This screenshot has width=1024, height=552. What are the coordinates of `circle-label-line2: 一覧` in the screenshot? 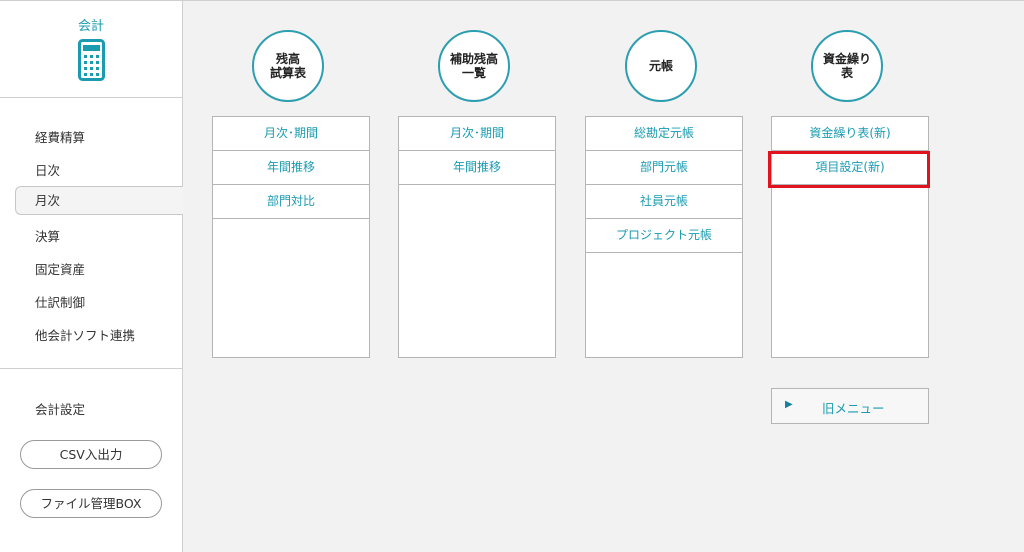 It's located at (473, 73).